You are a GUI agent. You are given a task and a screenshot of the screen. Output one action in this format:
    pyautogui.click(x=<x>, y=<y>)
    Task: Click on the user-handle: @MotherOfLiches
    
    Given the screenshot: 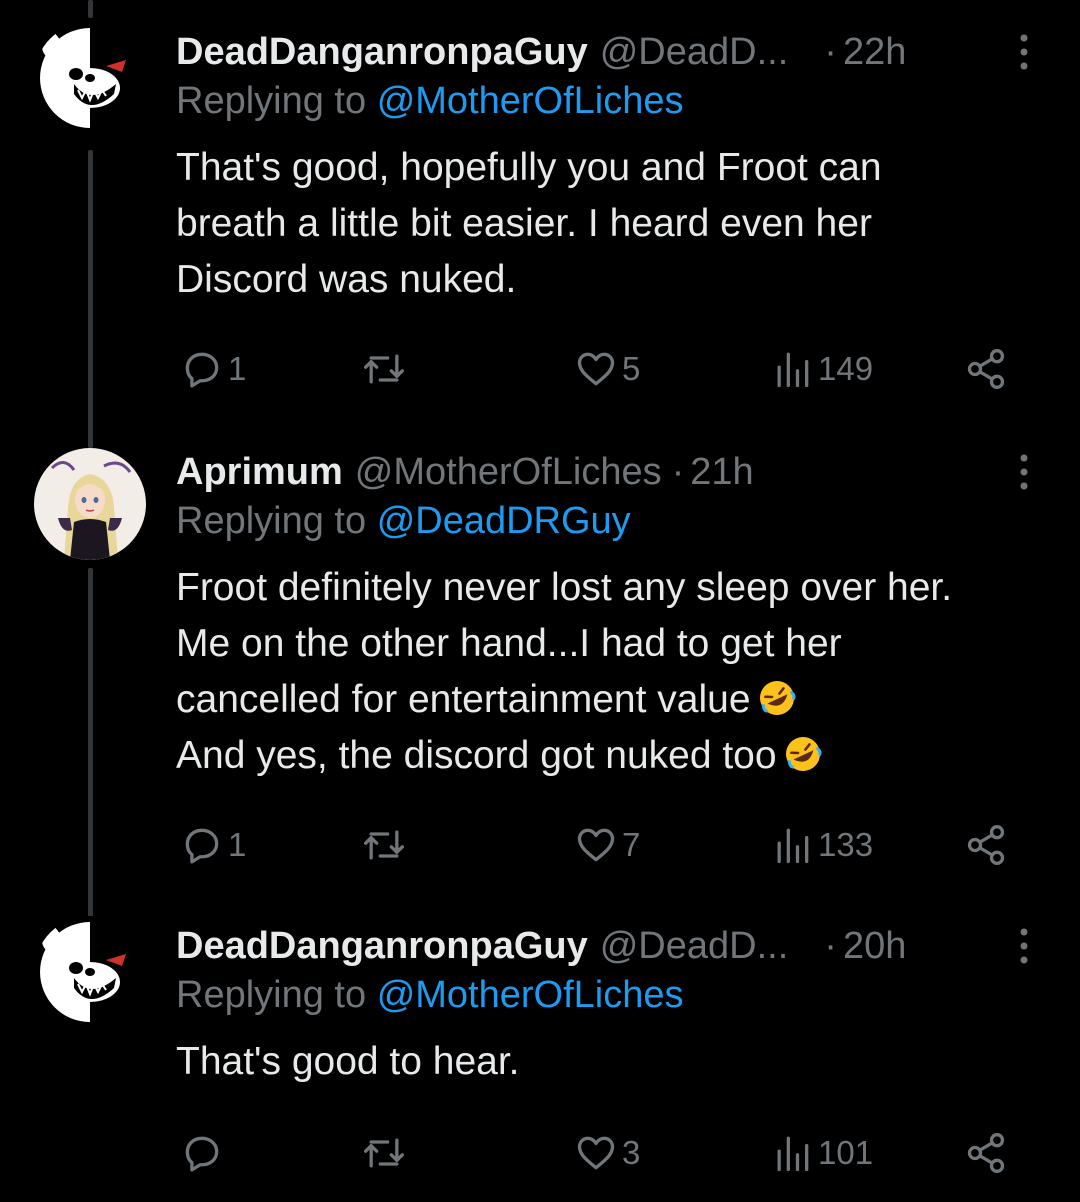 What is the action you would take?
    pyautogui.click(x=508, y=472)
    